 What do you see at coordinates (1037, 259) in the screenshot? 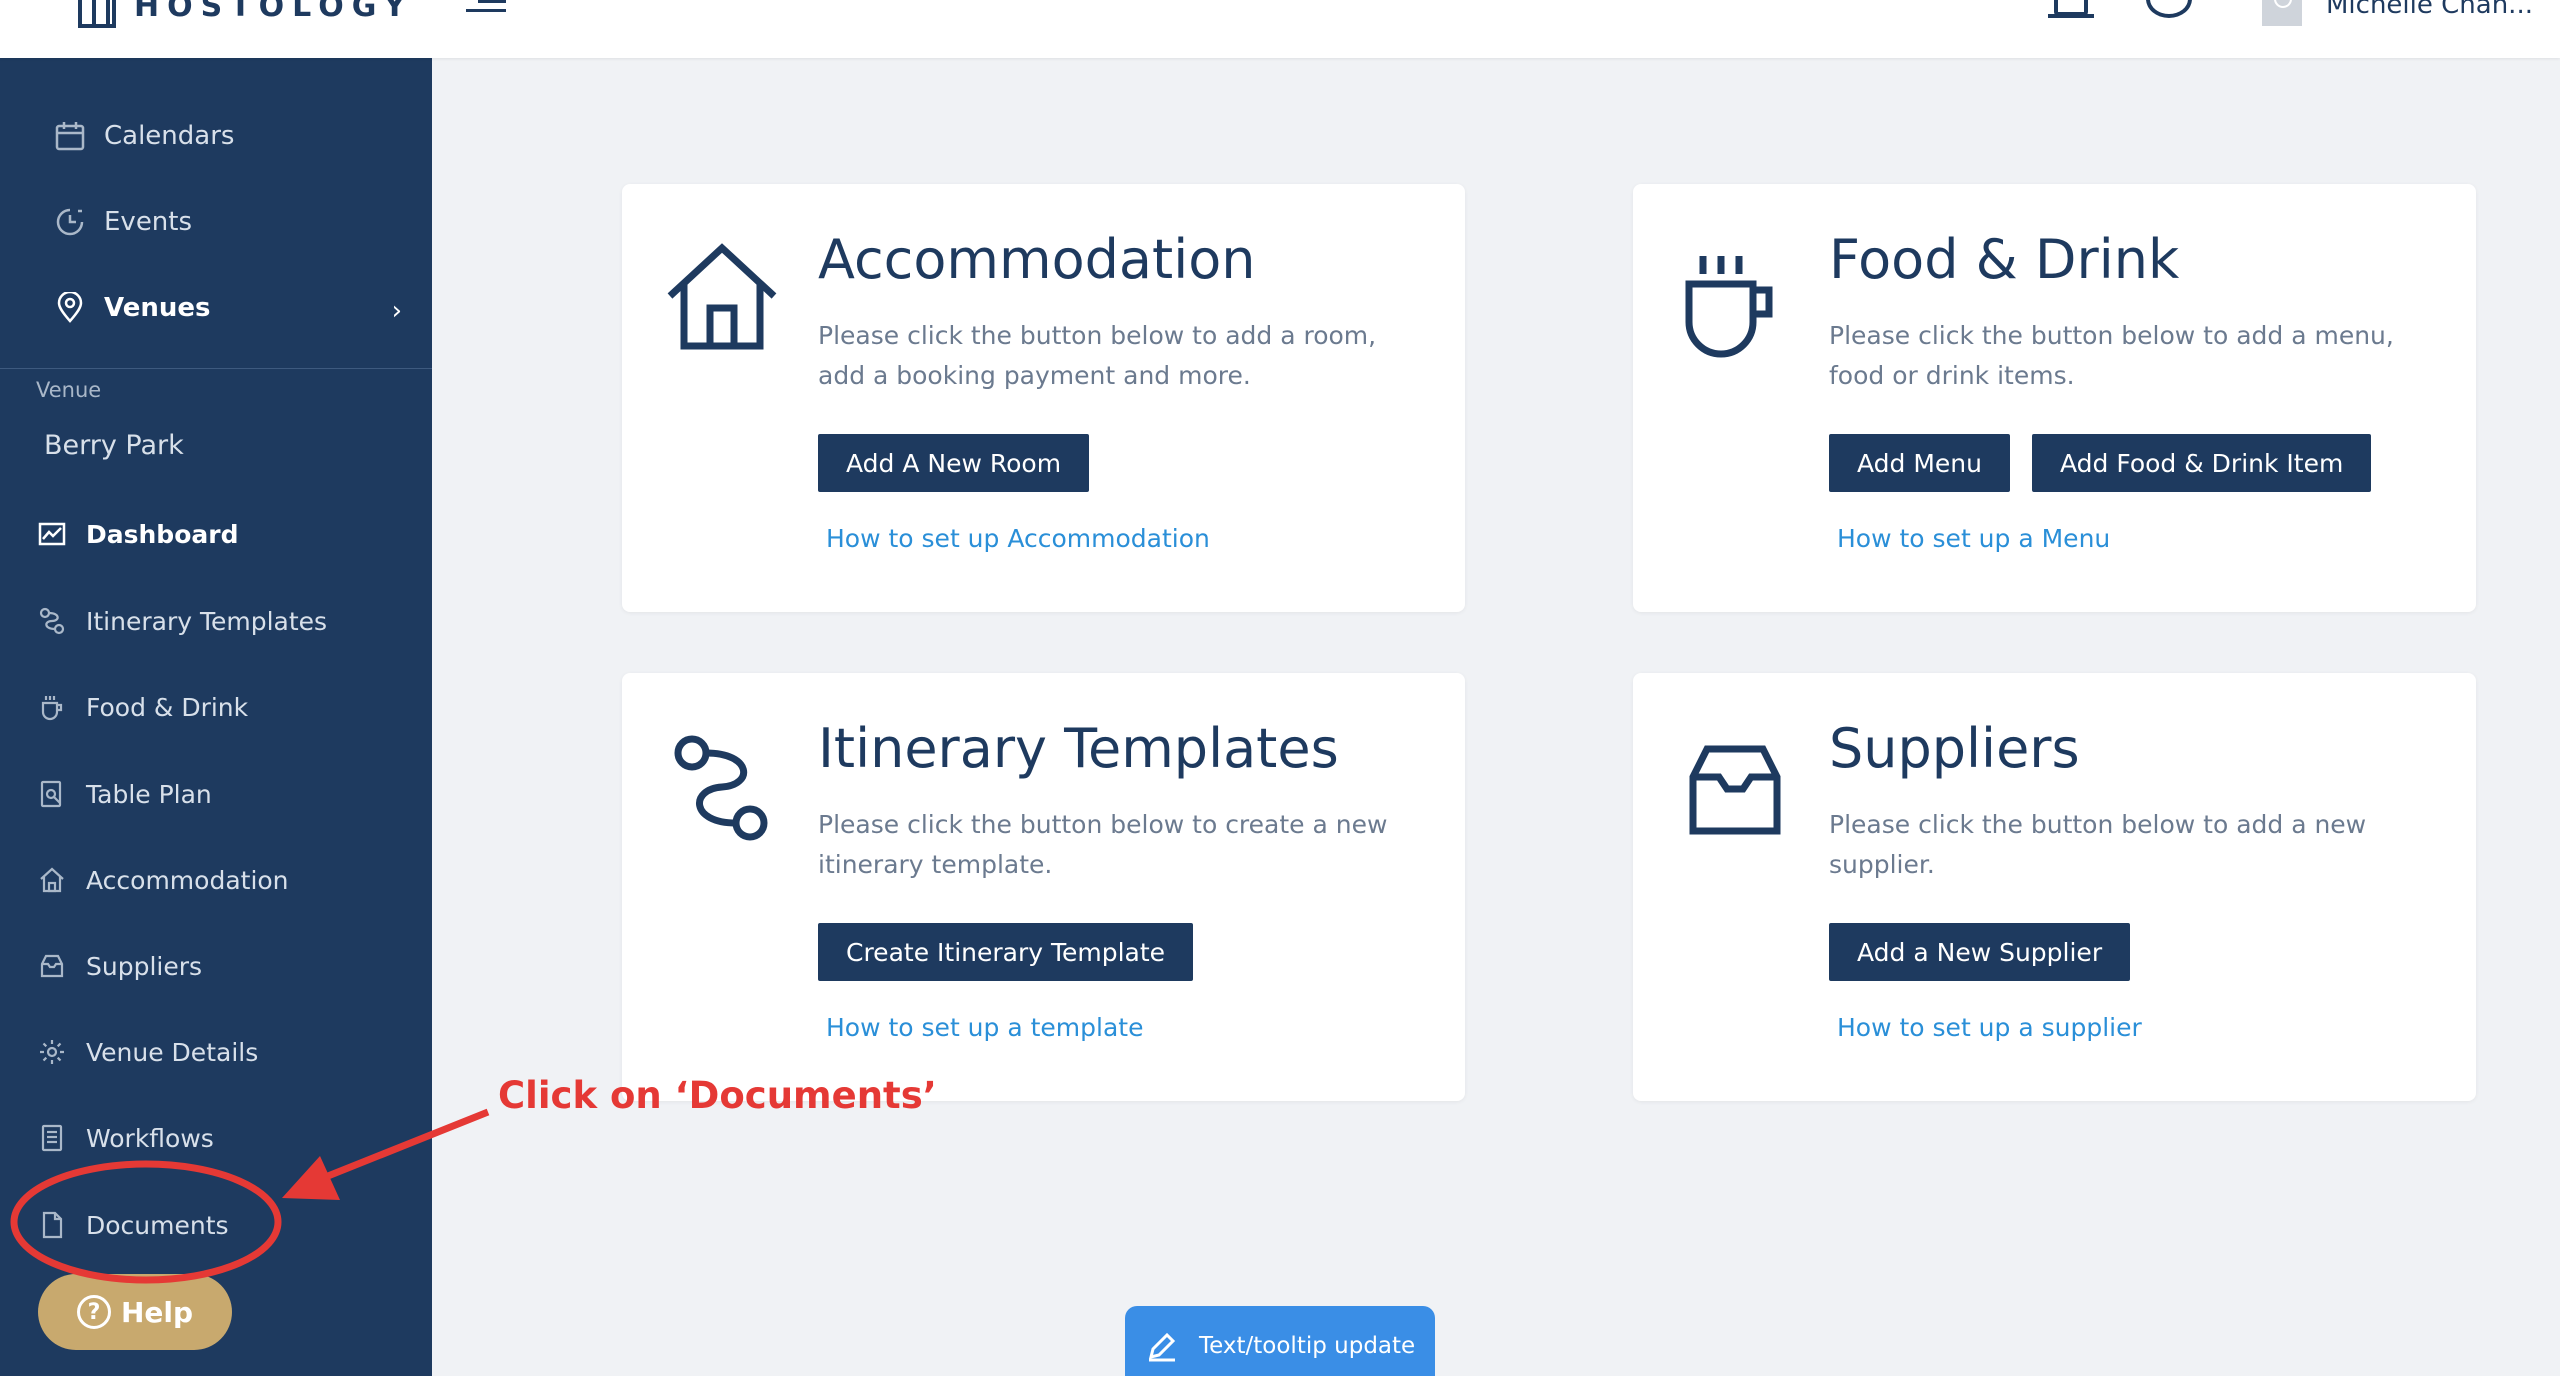
I see `card-title: Accommodation` at bounding box center [1037, 259].